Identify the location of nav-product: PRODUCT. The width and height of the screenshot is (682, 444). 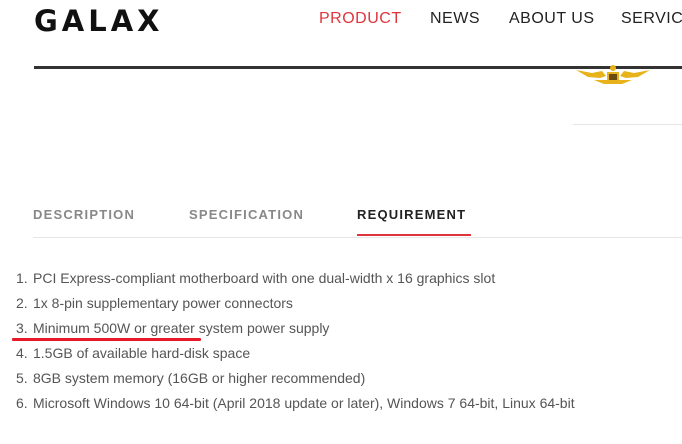
(360, 19).